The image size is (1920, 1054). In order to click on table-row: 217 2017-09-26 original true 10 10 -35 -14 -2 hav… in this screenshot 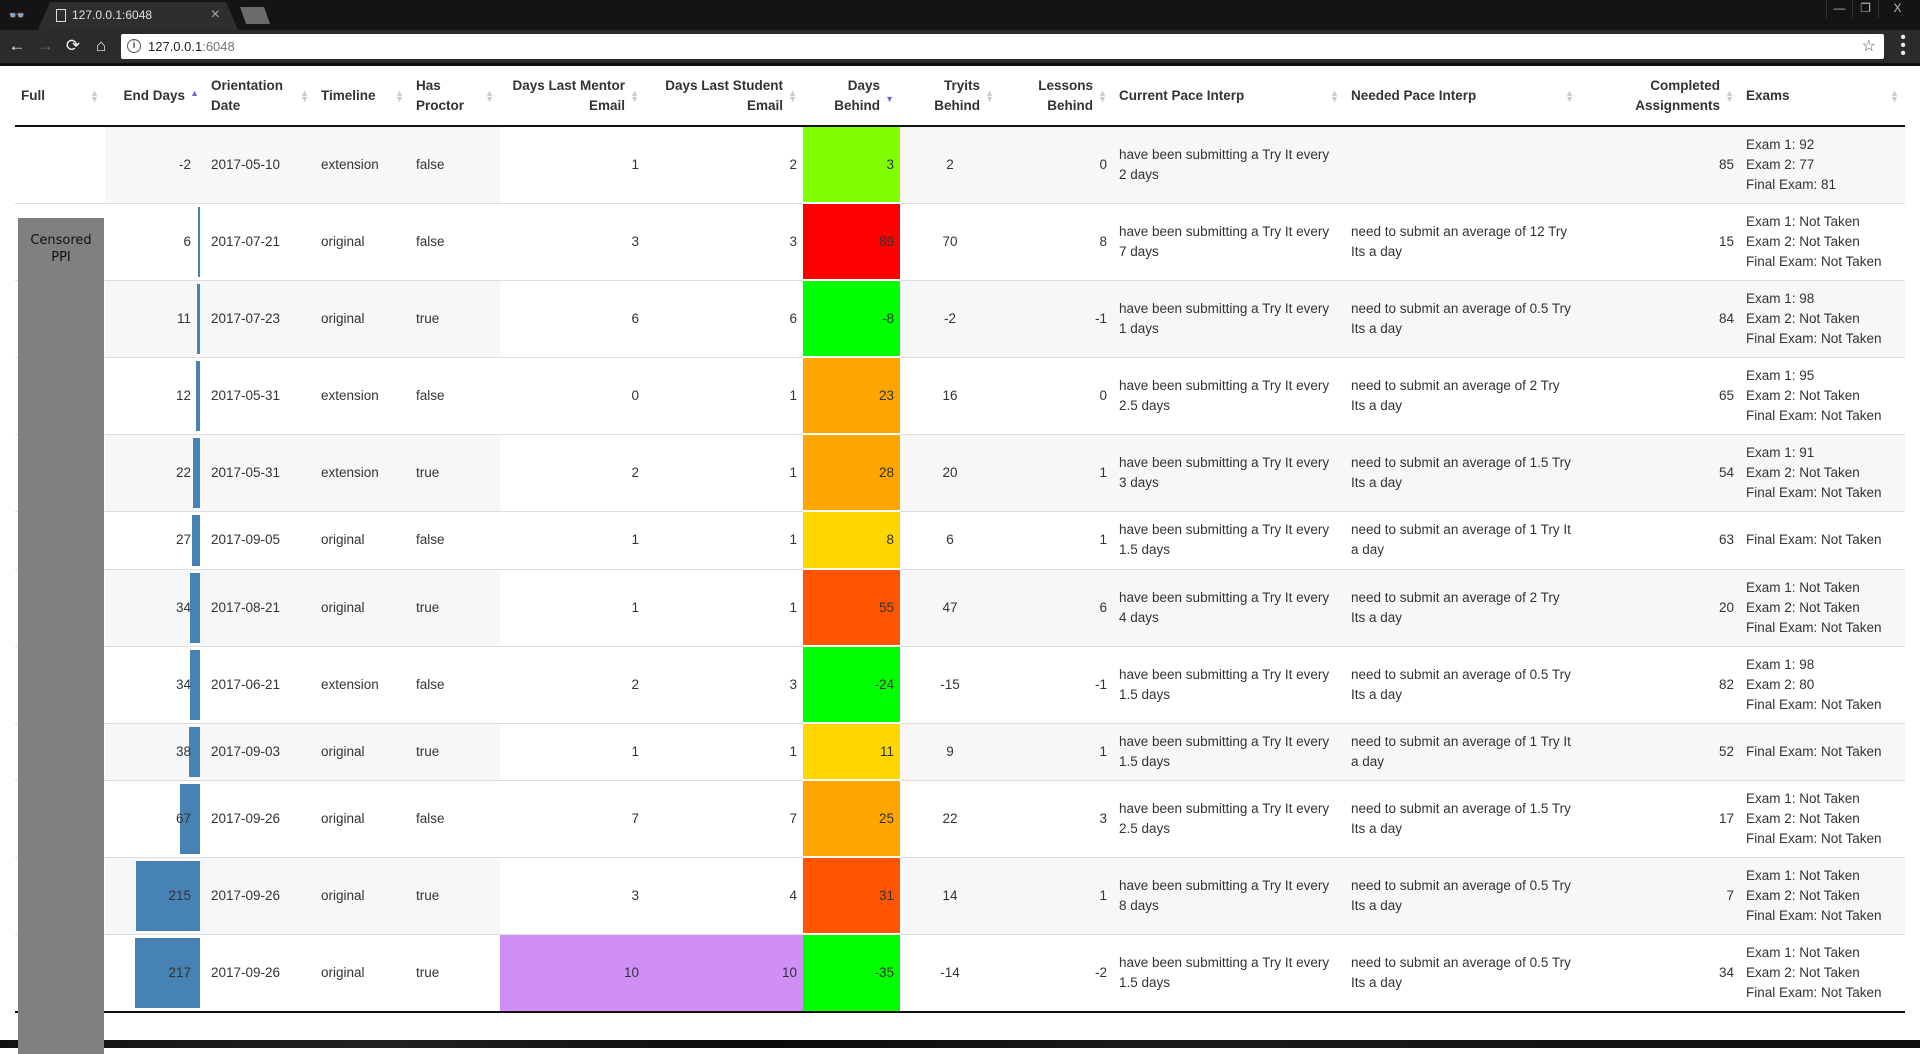, I will do `click(960, 972)`.